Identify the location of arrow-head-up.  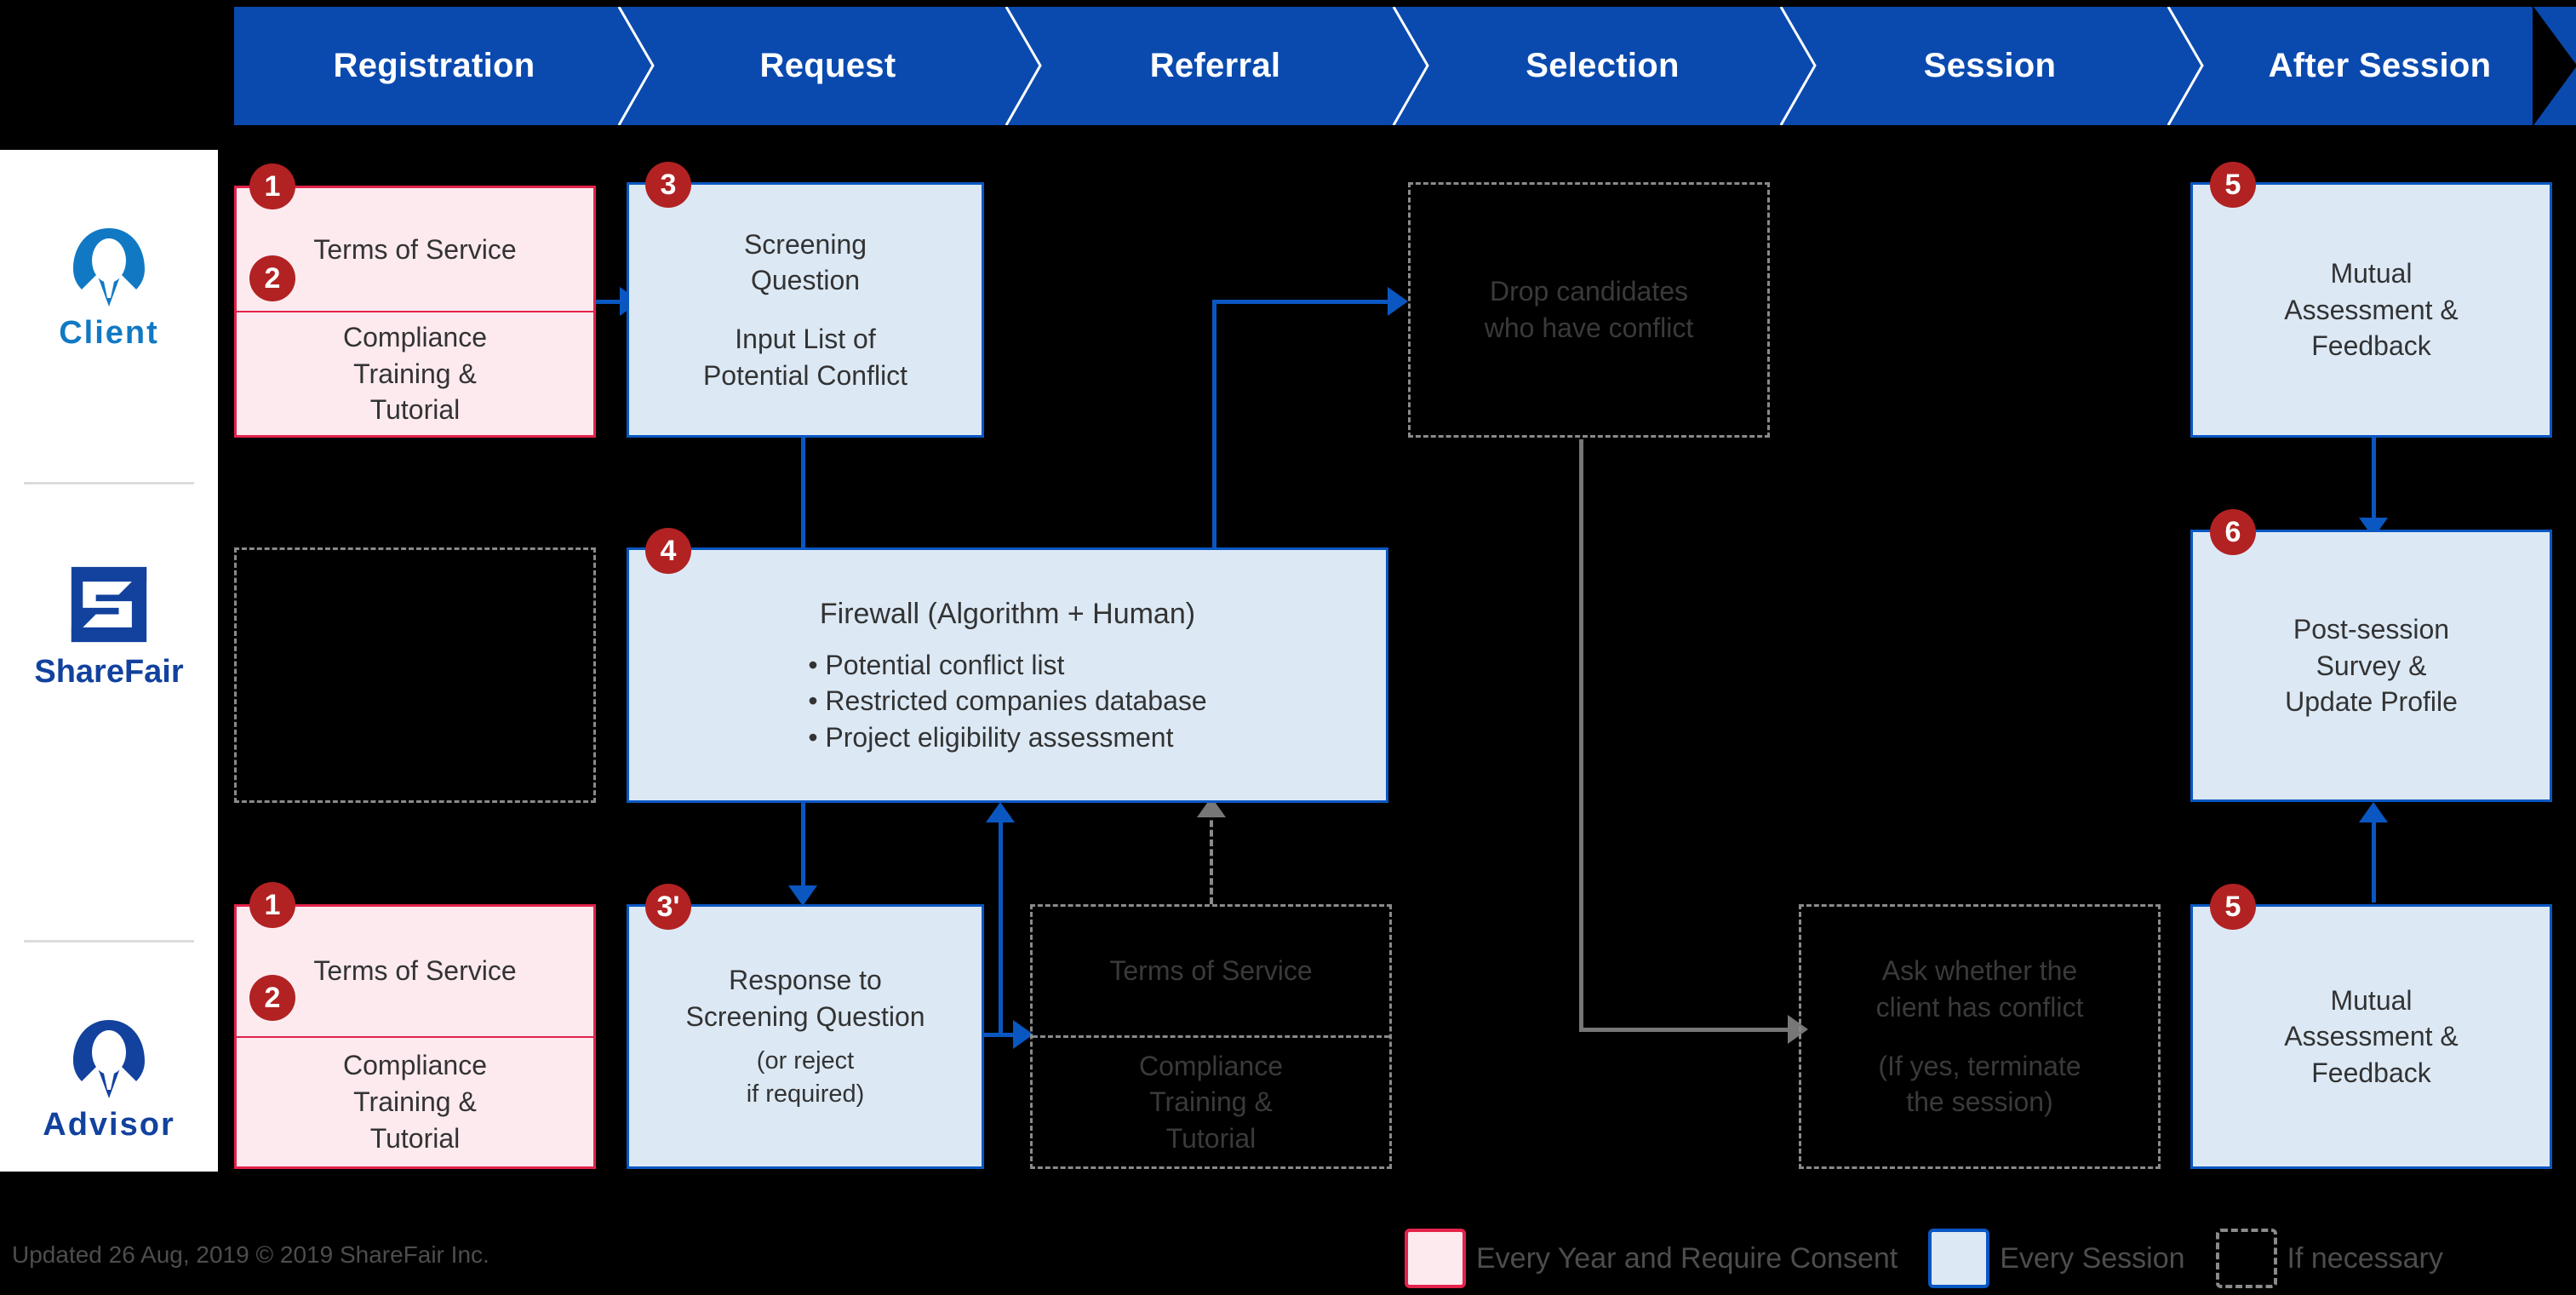
(1000, 812).